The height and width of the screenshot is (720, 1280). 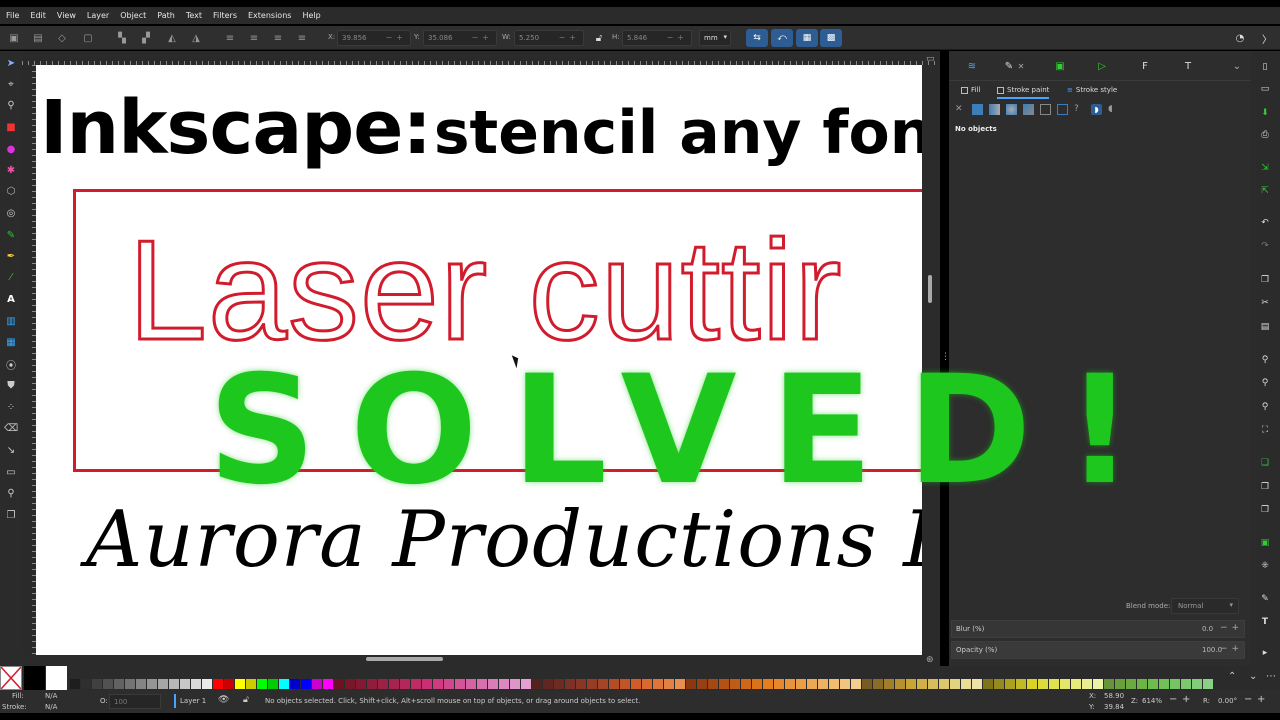 What do you see at coordinates (1265, 566) in the screenshot?
I see `ungroup-icon: ⁜` at bounding box center [1265, 566].